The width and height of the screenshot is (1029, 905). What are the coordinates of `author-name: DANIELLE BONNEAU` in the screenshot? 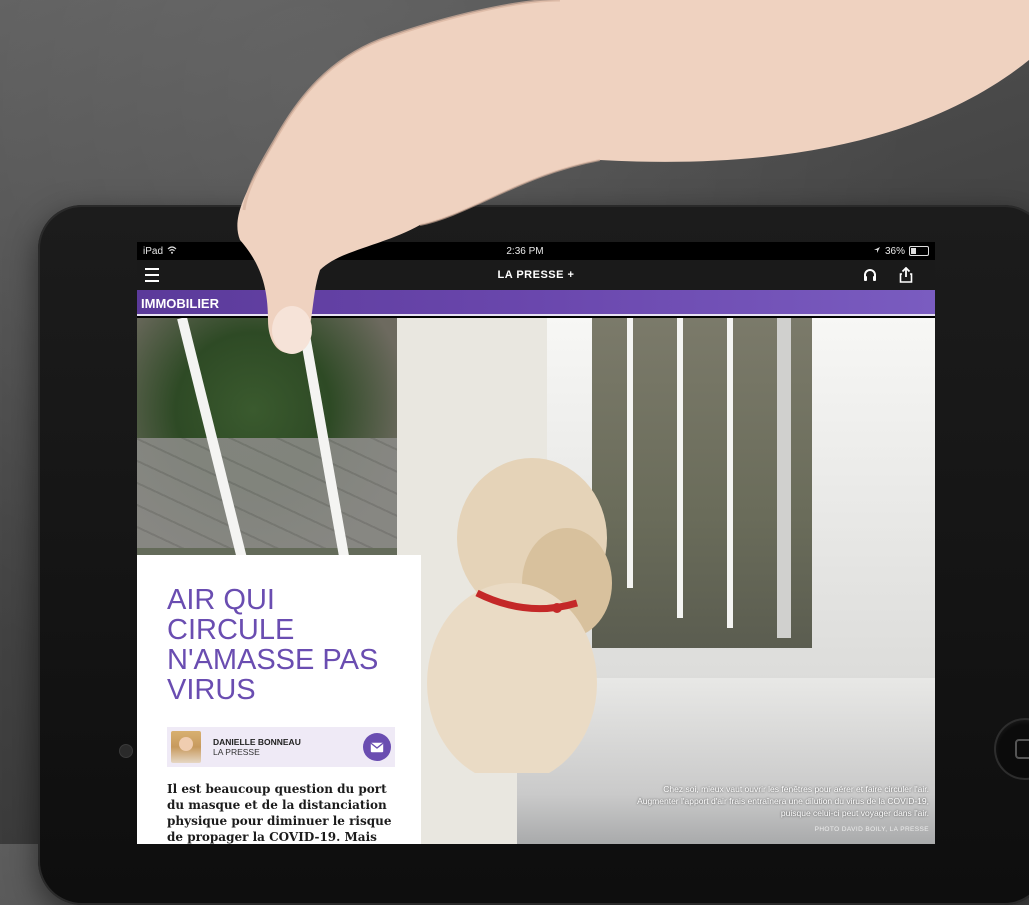 It's located at (257, 742).